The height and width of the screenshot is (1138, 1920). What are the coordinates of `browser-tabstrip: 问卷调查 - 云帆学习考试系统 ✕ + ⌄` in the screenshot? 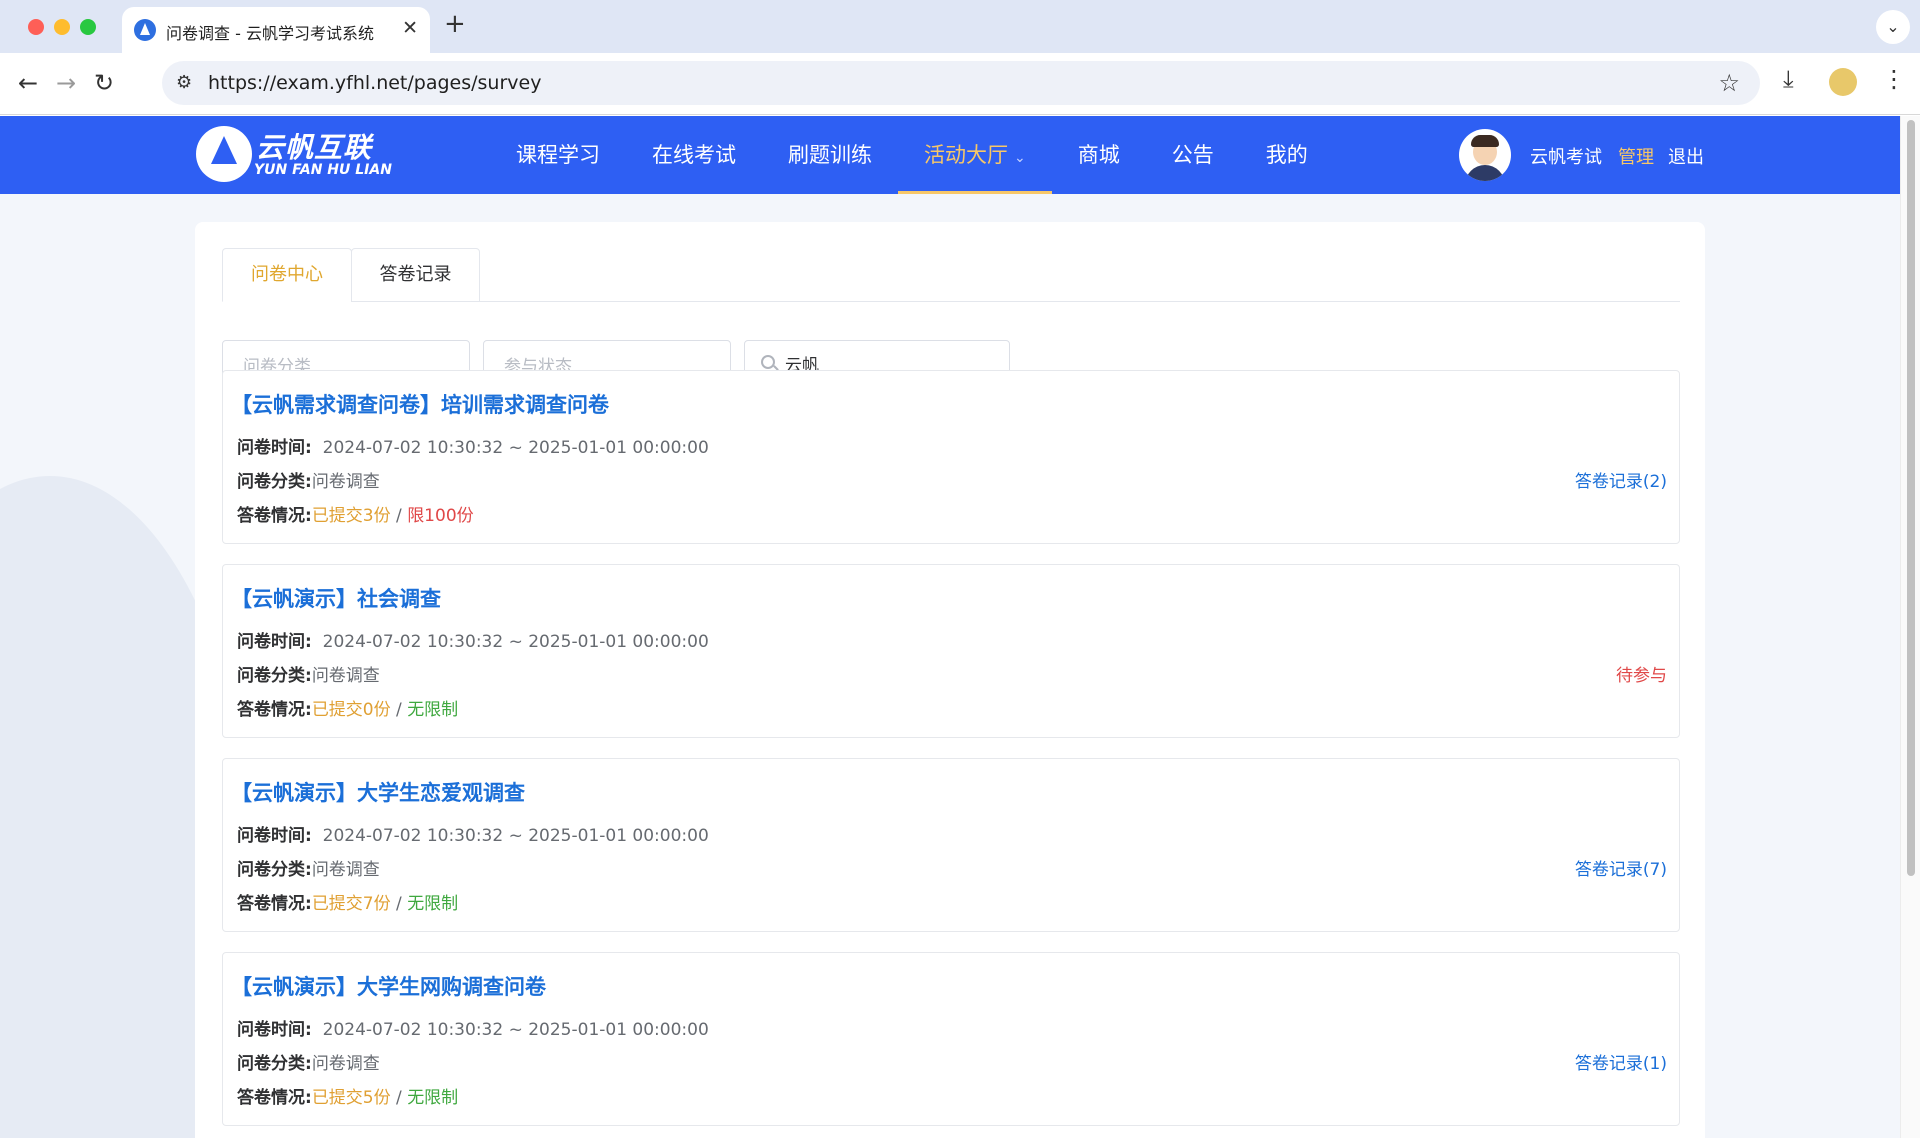 It's located at (960, 26).